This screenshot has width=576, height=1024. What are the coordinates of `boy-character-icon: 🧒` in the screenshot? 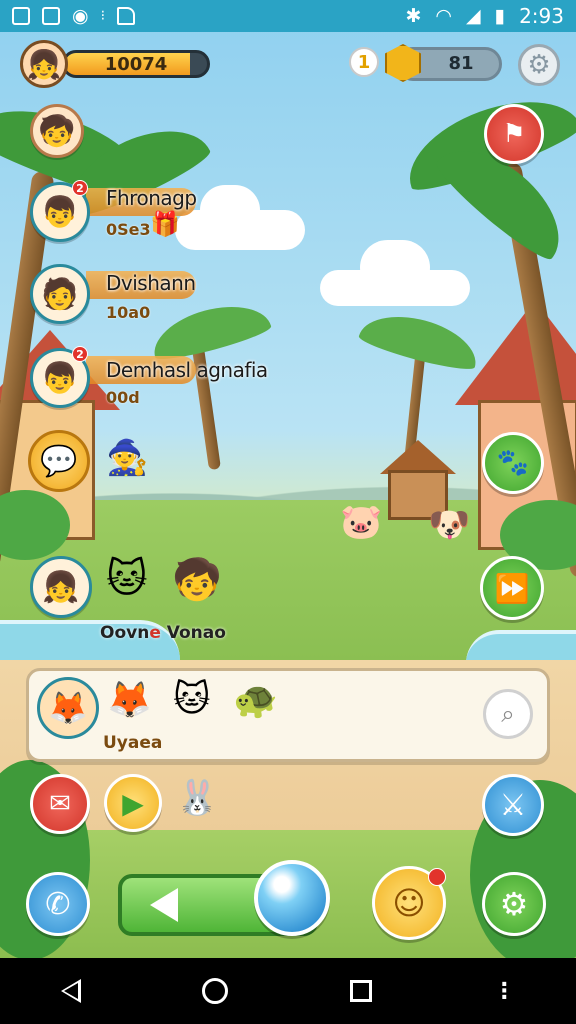 It's located at (197, 579).